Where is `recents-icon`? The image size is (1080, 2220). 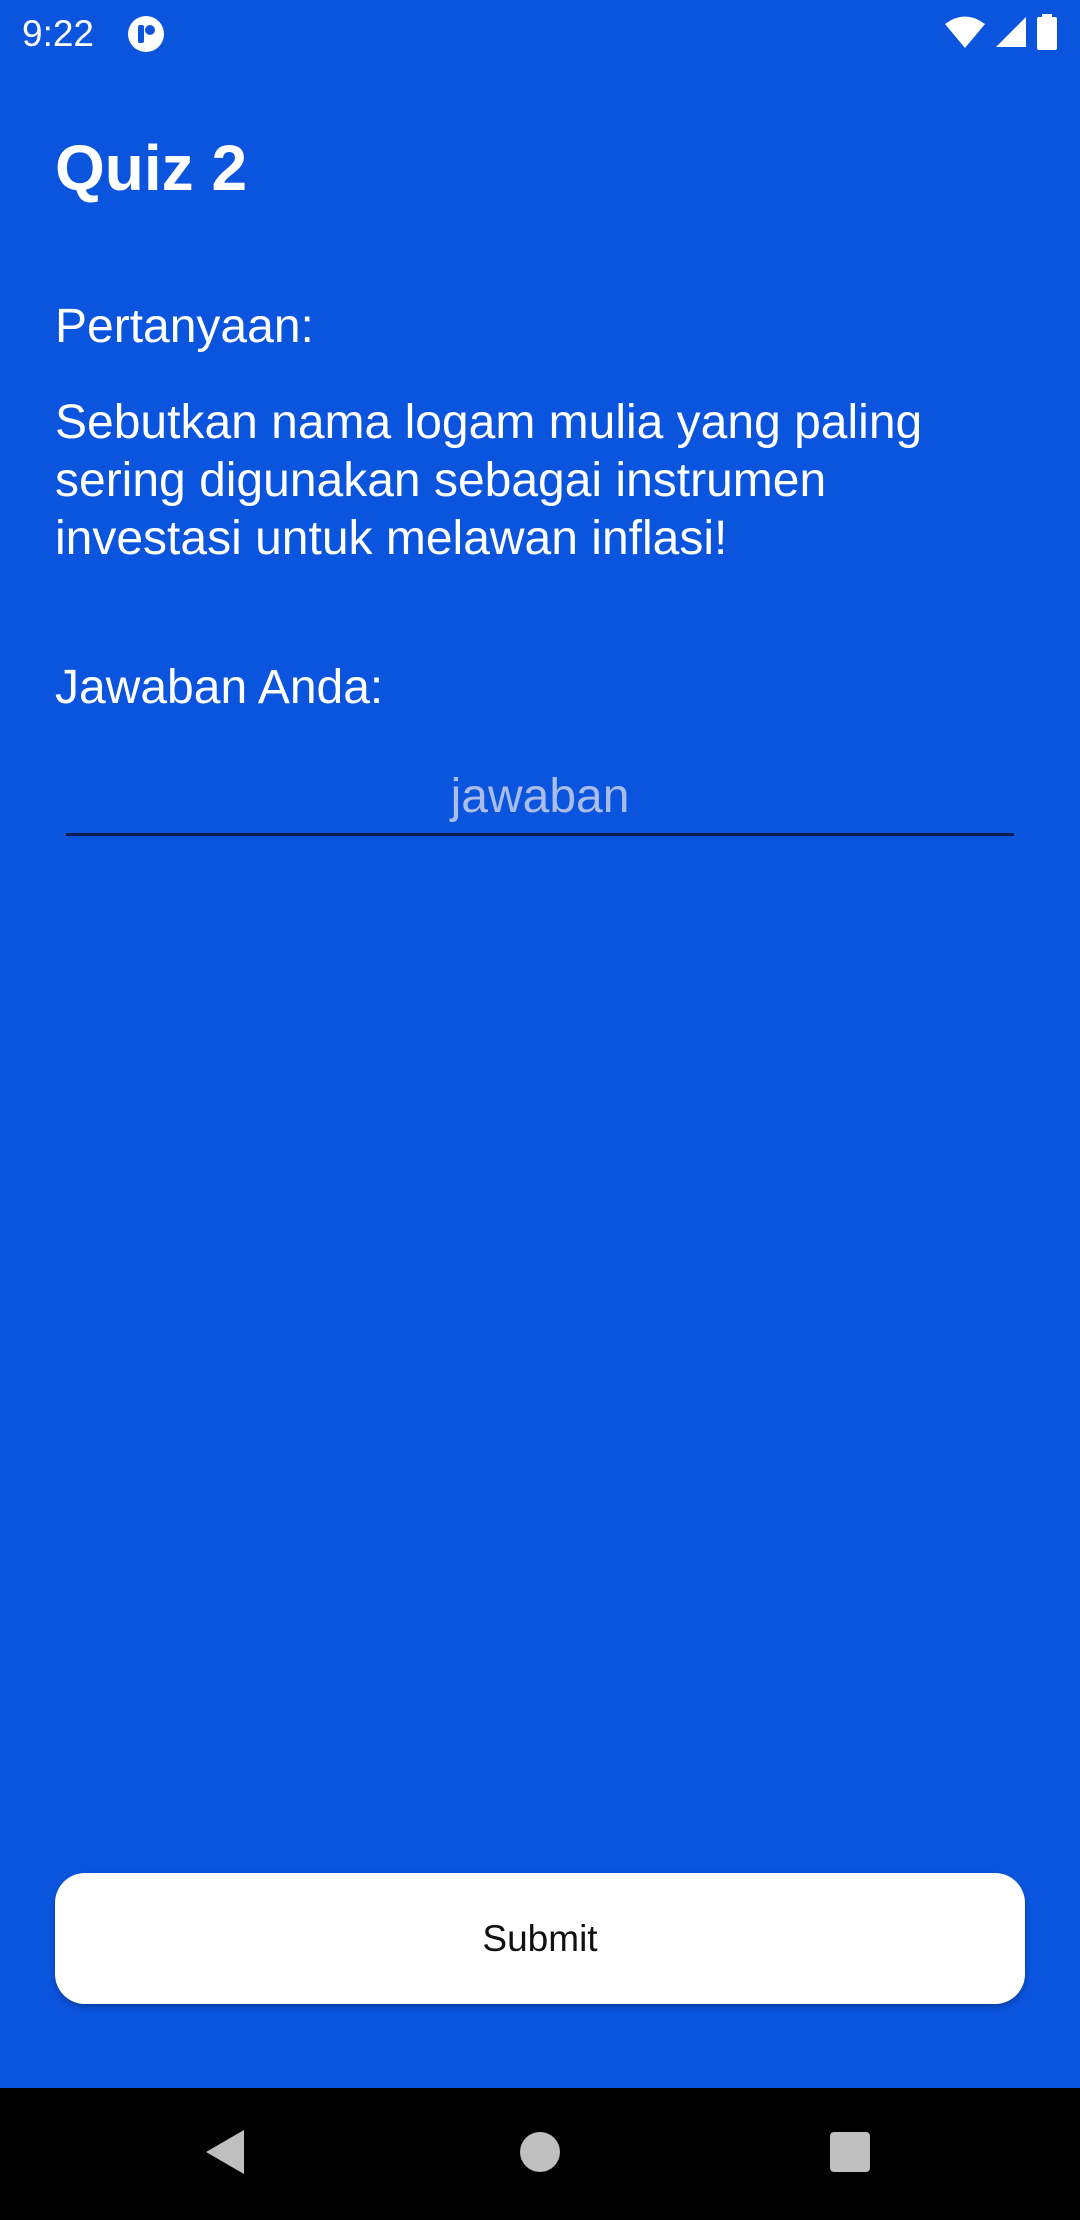 recents-icon is located at coordinates (850, 2154).